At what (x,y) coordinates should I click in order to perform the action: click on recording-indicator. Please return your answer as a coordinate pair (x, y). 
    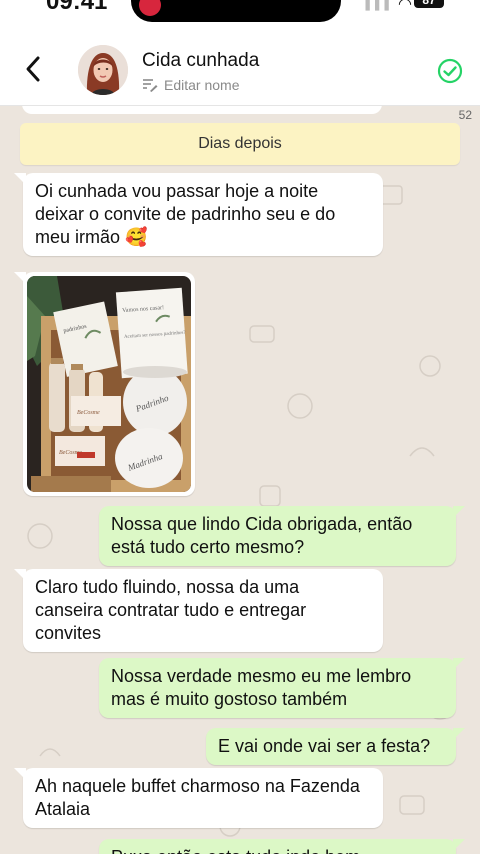
    Looking at the image, I should click on (150, 8).